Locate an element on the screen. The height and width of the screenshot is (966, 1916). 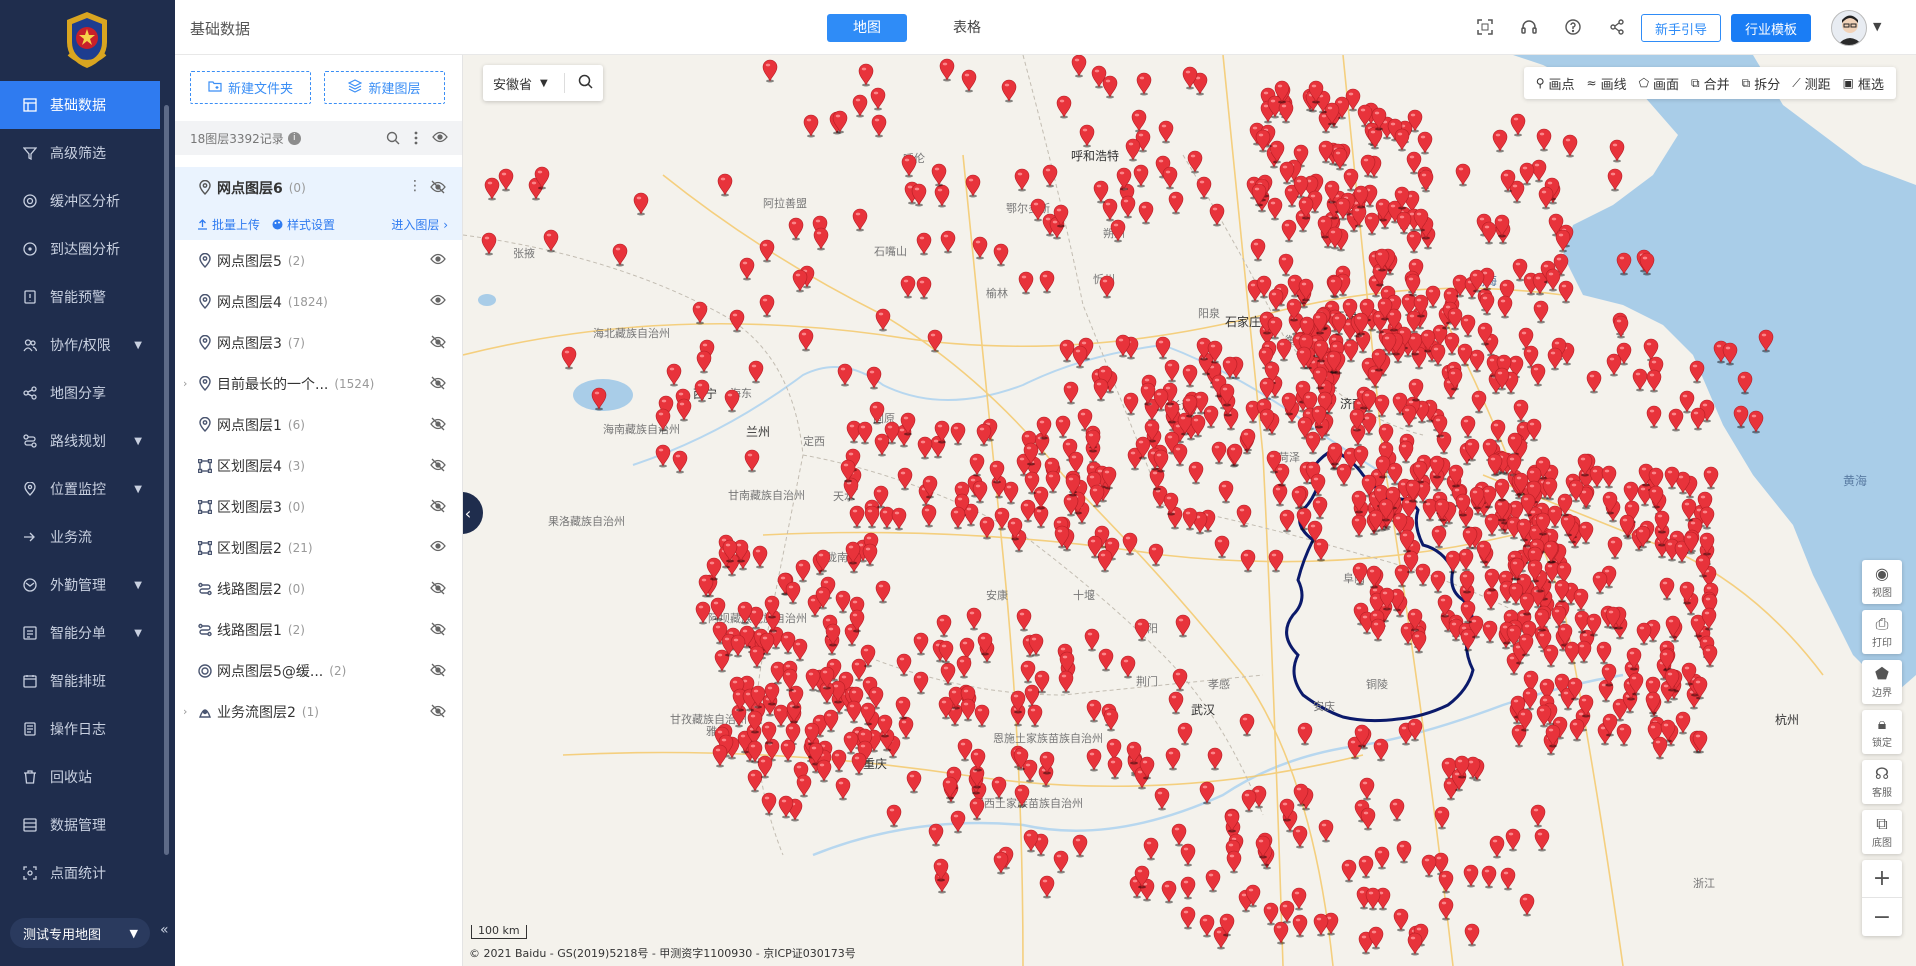
eye-icon is located at coordinates (440, 139).